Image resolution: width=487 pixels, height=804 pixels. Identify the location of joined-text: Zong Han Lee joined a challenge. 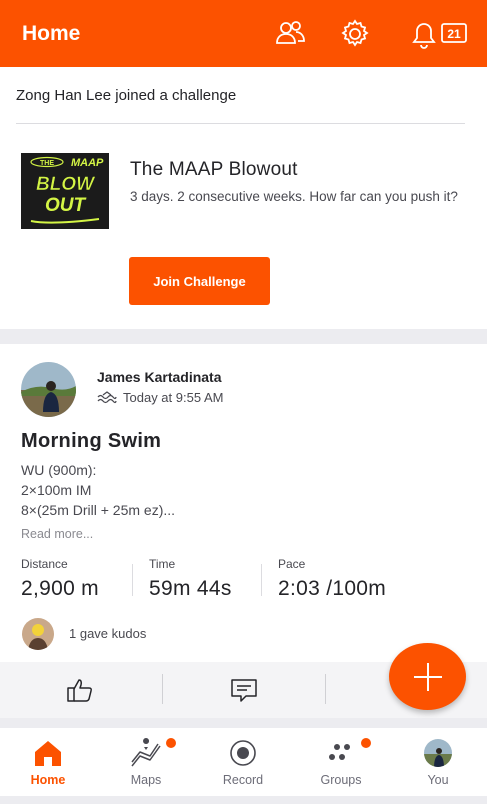
(126, 95).